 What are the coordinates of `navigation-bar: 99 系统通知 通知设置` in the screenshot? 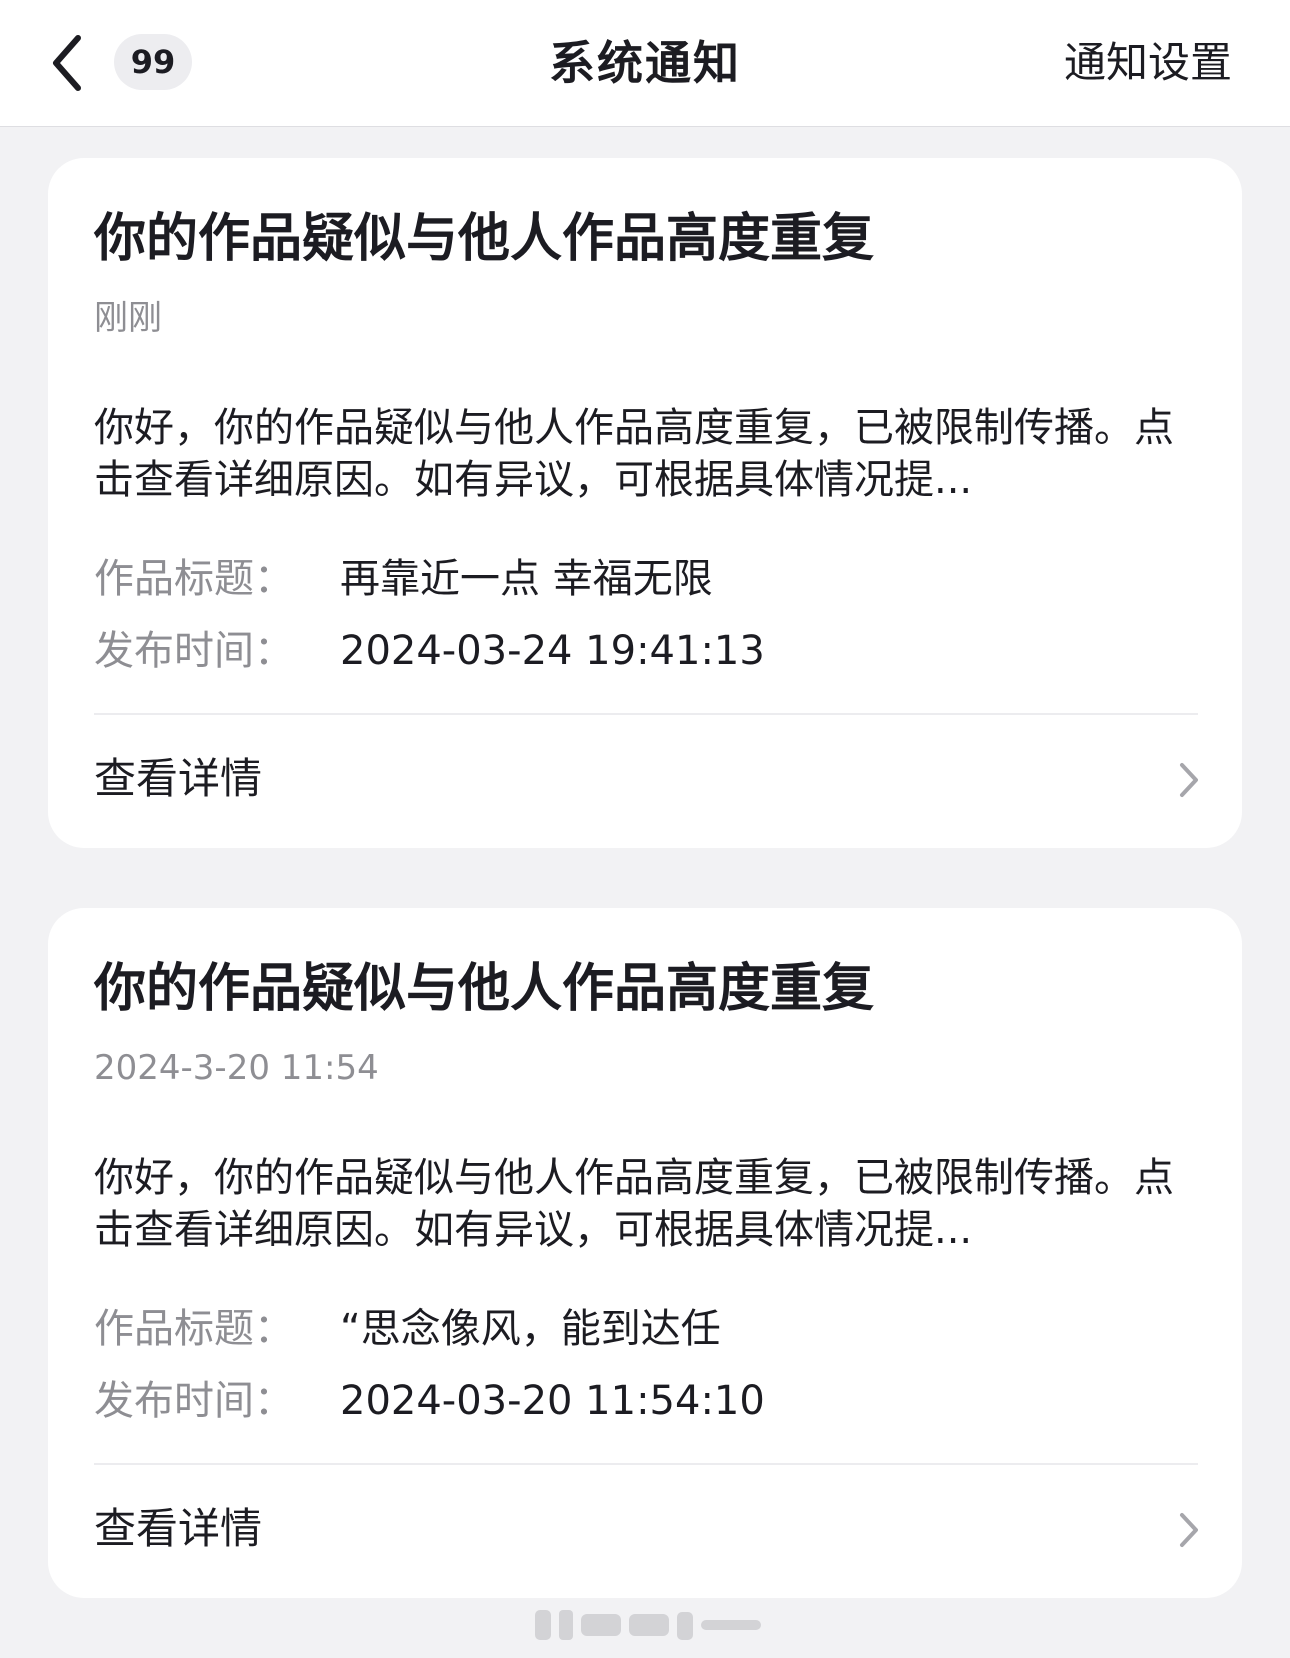 It's located at (645, 63).